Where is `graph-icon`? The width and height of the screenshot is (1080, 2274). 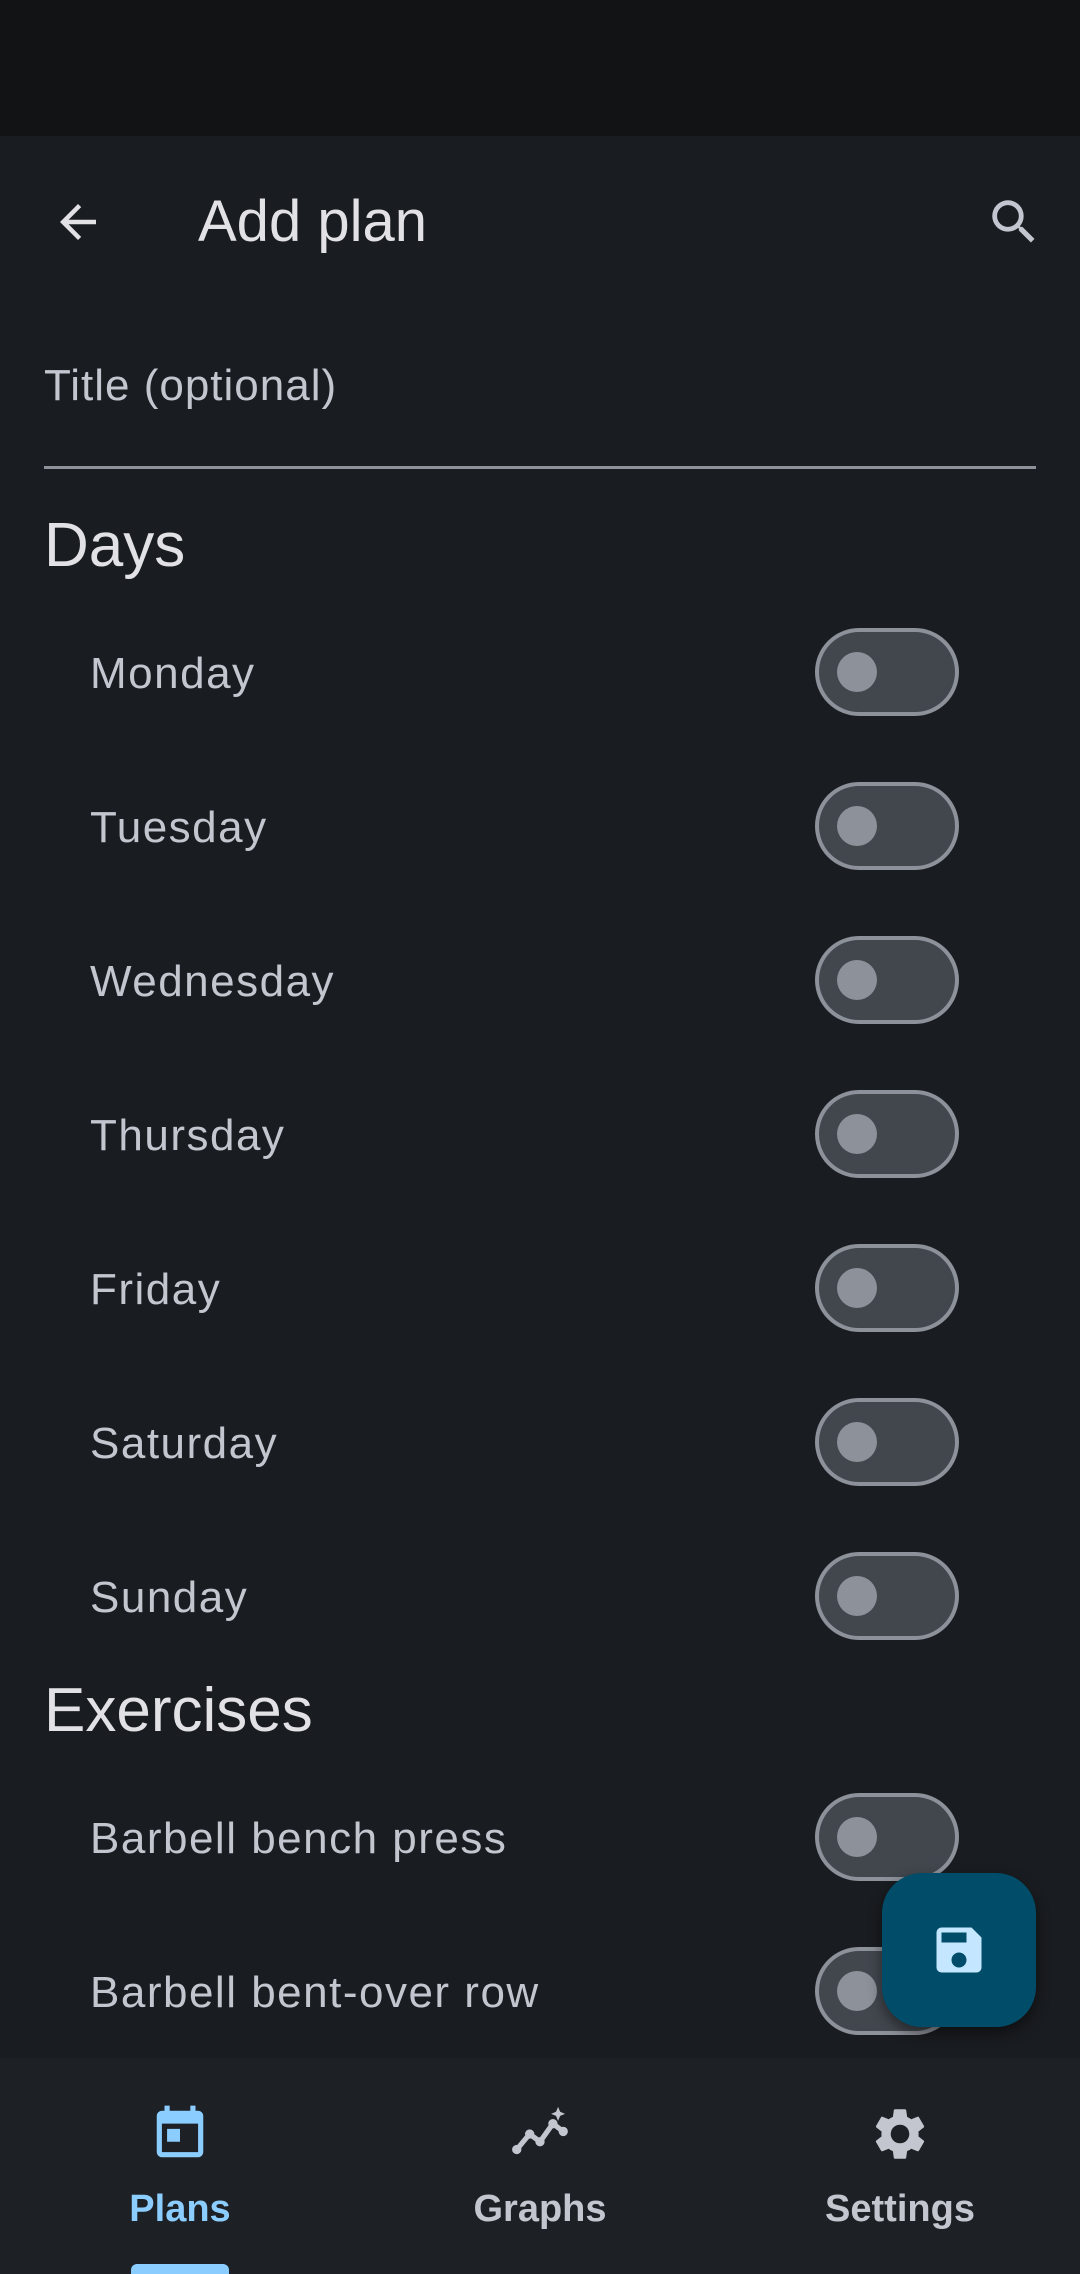 graph-icon is located at coordinates (540, 2130).